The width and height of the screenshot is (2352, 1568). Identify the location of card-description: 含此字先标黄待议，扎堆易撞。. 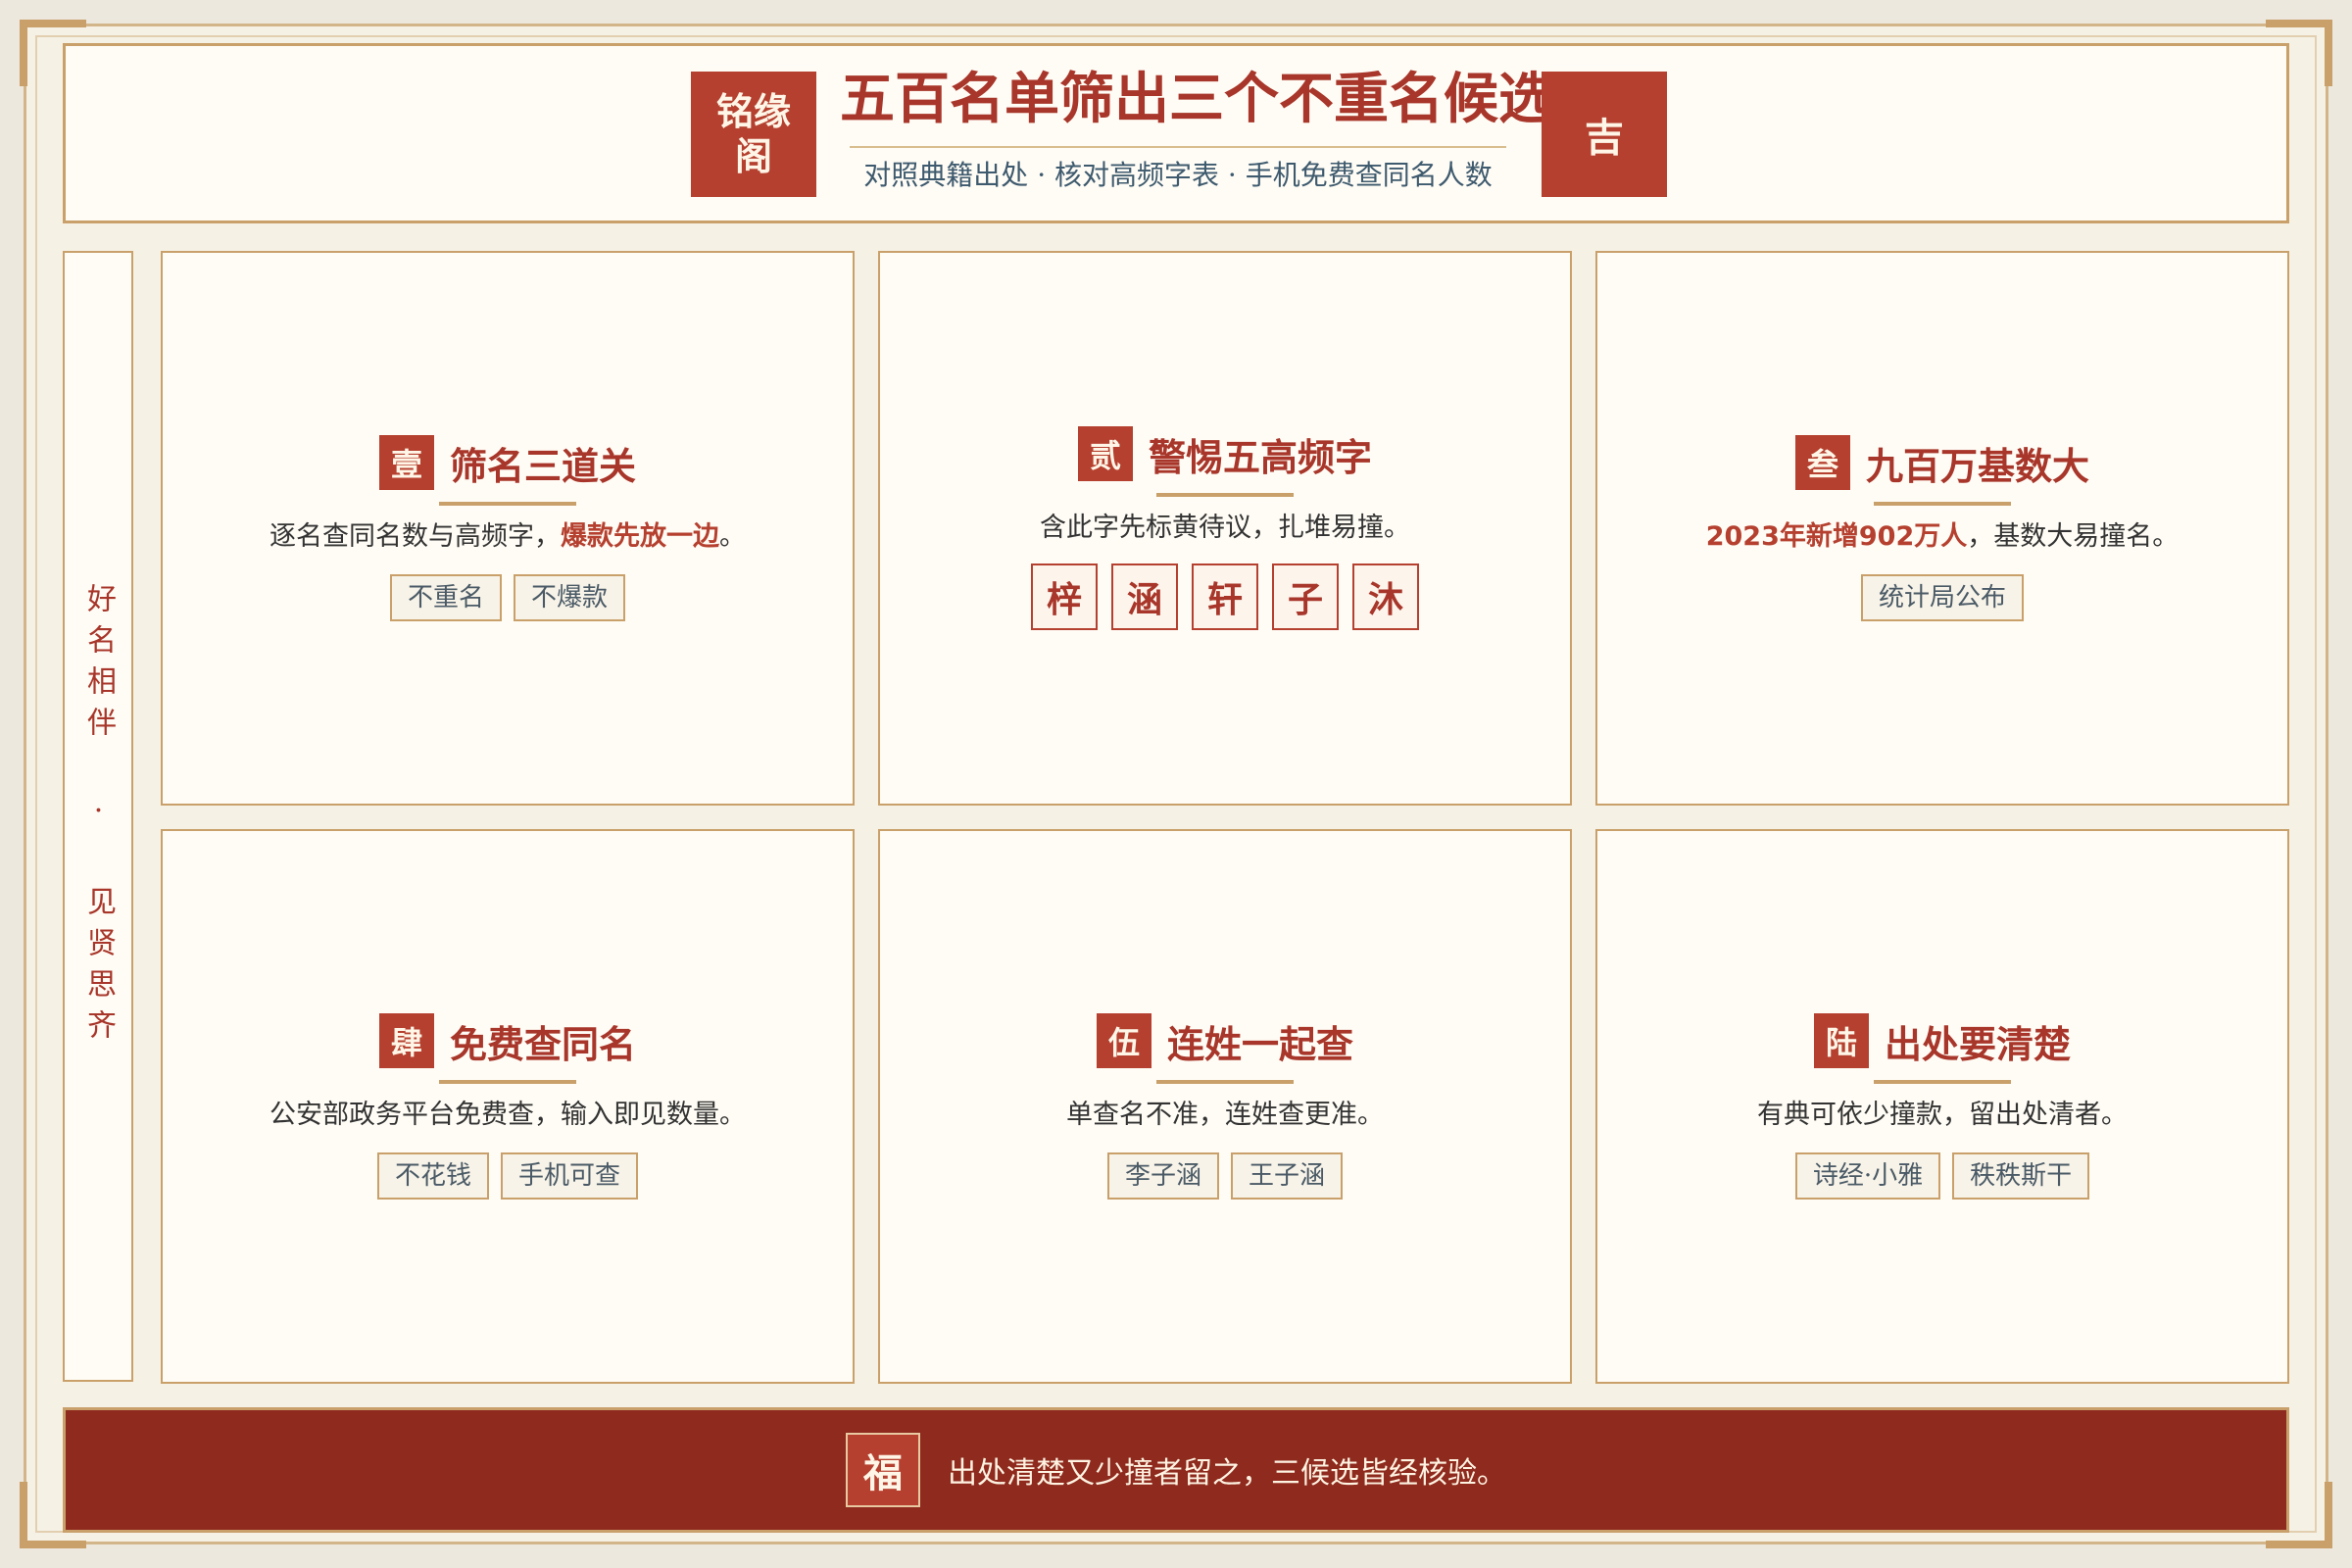
(1225, 528).